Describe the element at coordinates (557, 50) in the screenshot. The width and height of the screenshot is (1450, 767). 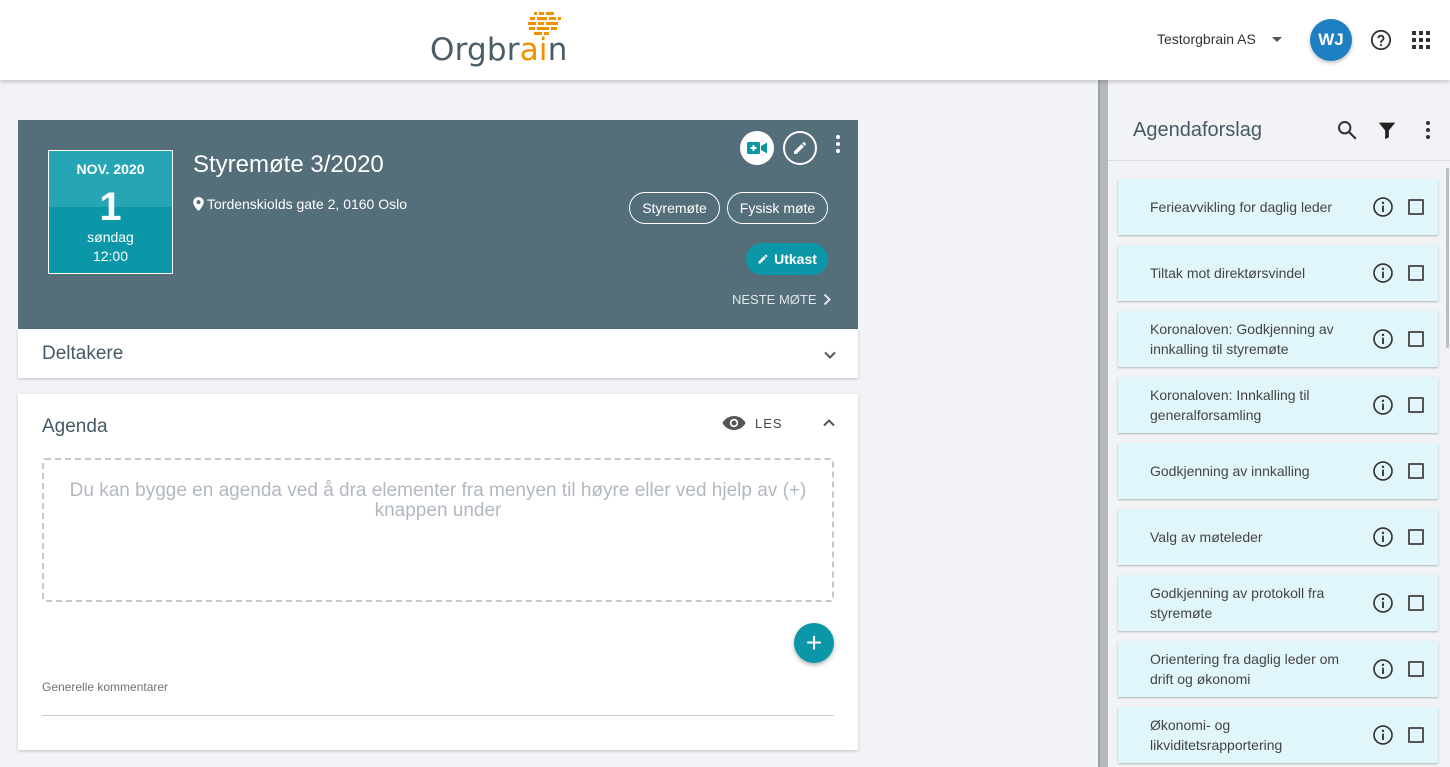
I see `logo-text-suffix: n` at that location.